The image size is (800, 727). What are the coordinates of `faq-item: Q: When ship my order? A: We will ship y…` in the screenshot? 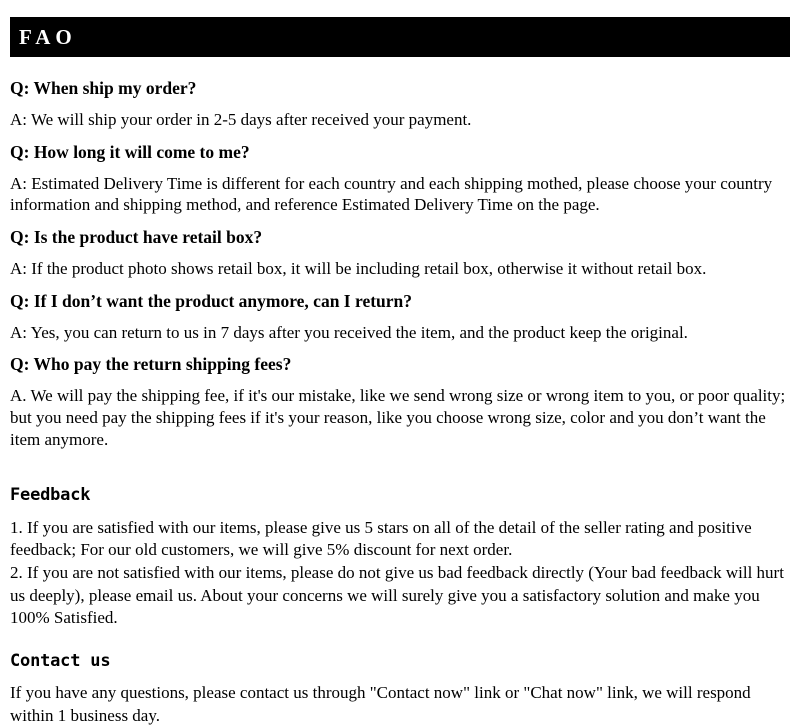 It's located at (400, 99).